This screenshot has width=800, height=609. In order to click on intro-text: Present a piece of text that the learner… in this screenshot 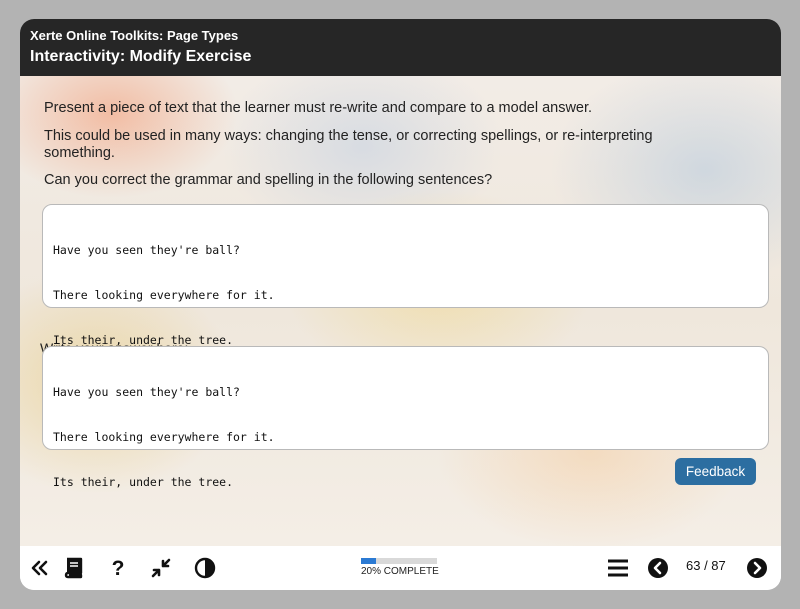, I will do `click(318, 108)`.